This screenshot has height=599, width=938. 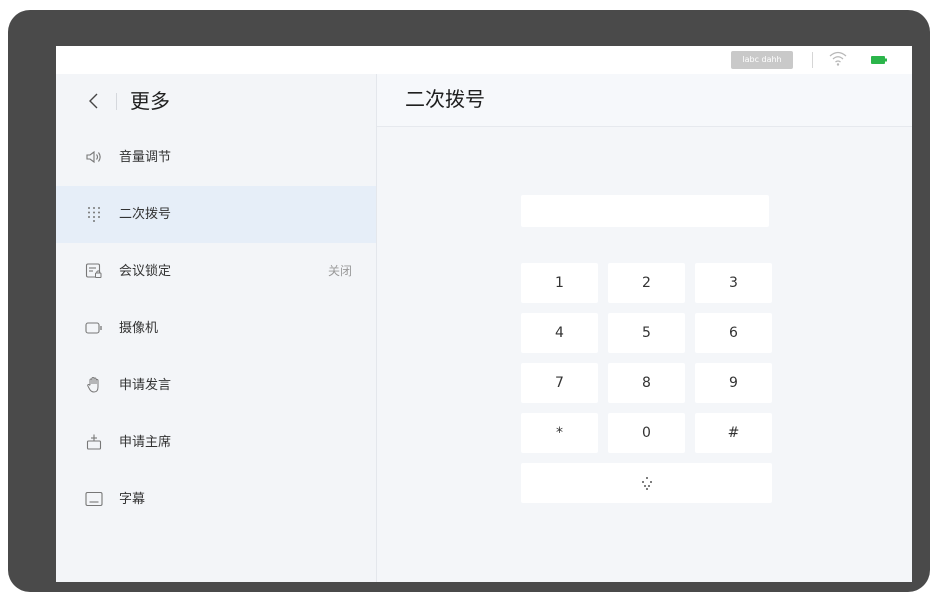 What do you see at coordinates (559, 433) in the screenshot?
I see `key-star: *` at bounding box center [559, 433].